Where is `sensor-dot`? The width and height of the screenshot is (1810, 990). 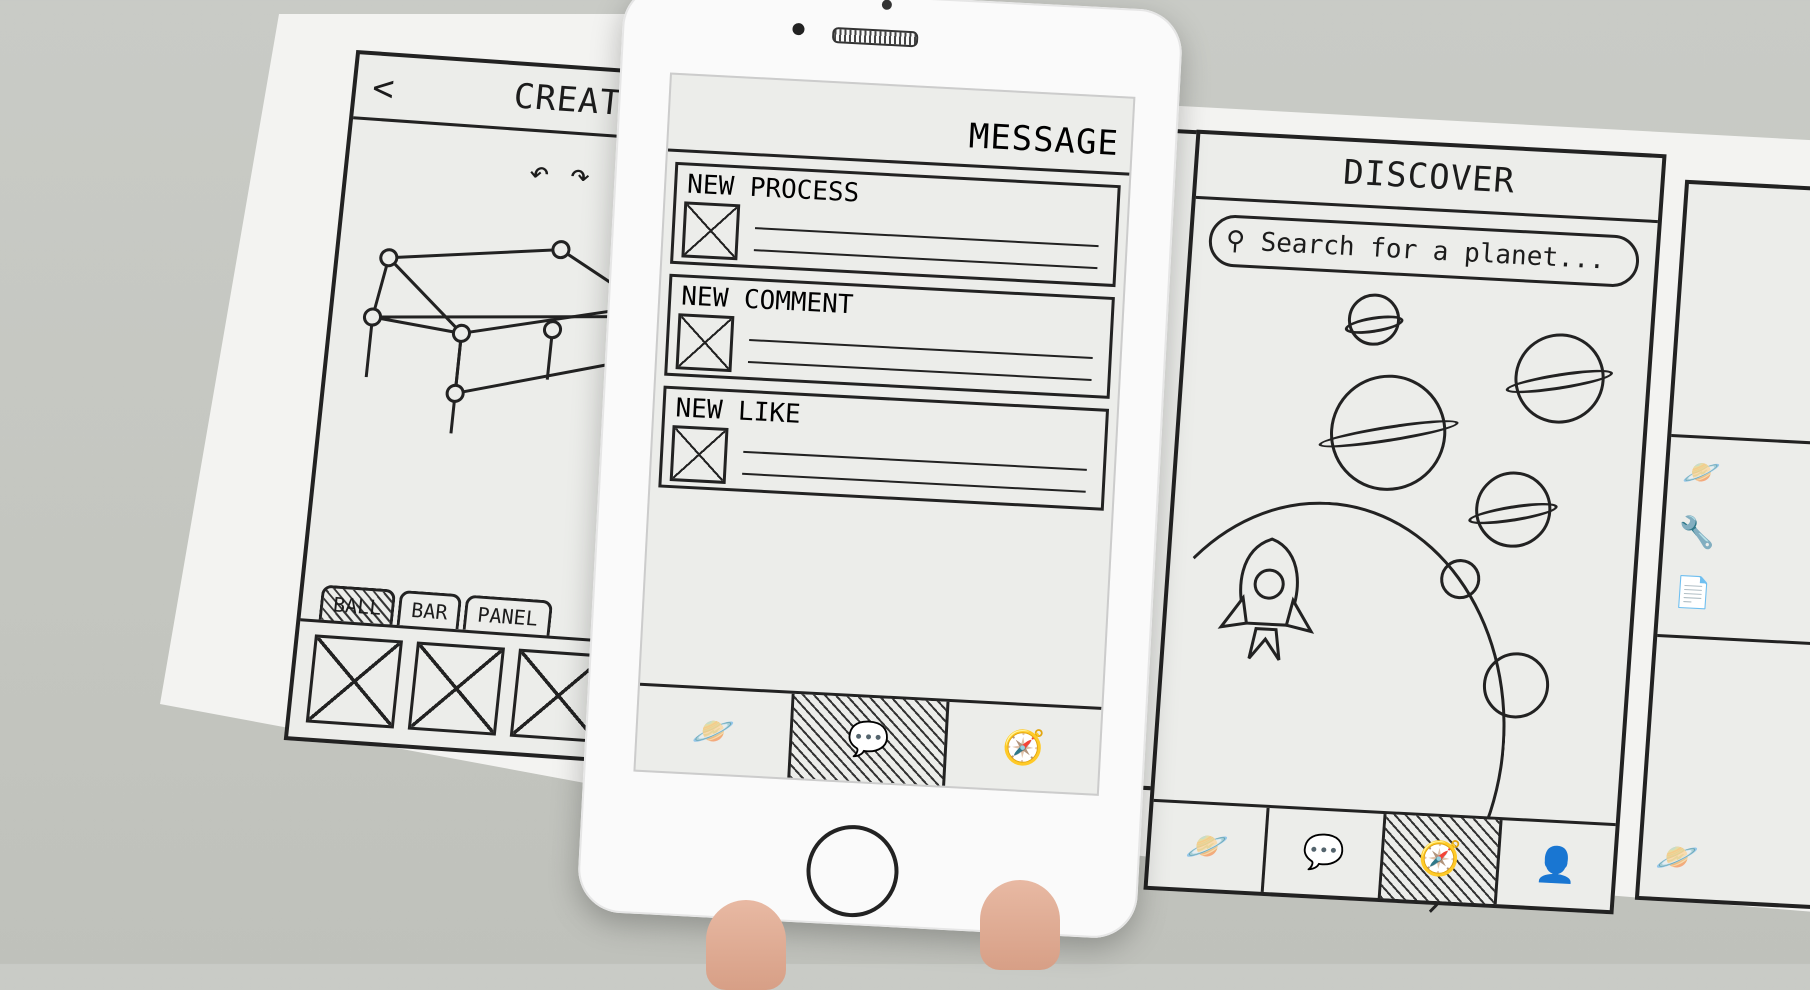
sensor-dot is located at coordinates (887, 5).